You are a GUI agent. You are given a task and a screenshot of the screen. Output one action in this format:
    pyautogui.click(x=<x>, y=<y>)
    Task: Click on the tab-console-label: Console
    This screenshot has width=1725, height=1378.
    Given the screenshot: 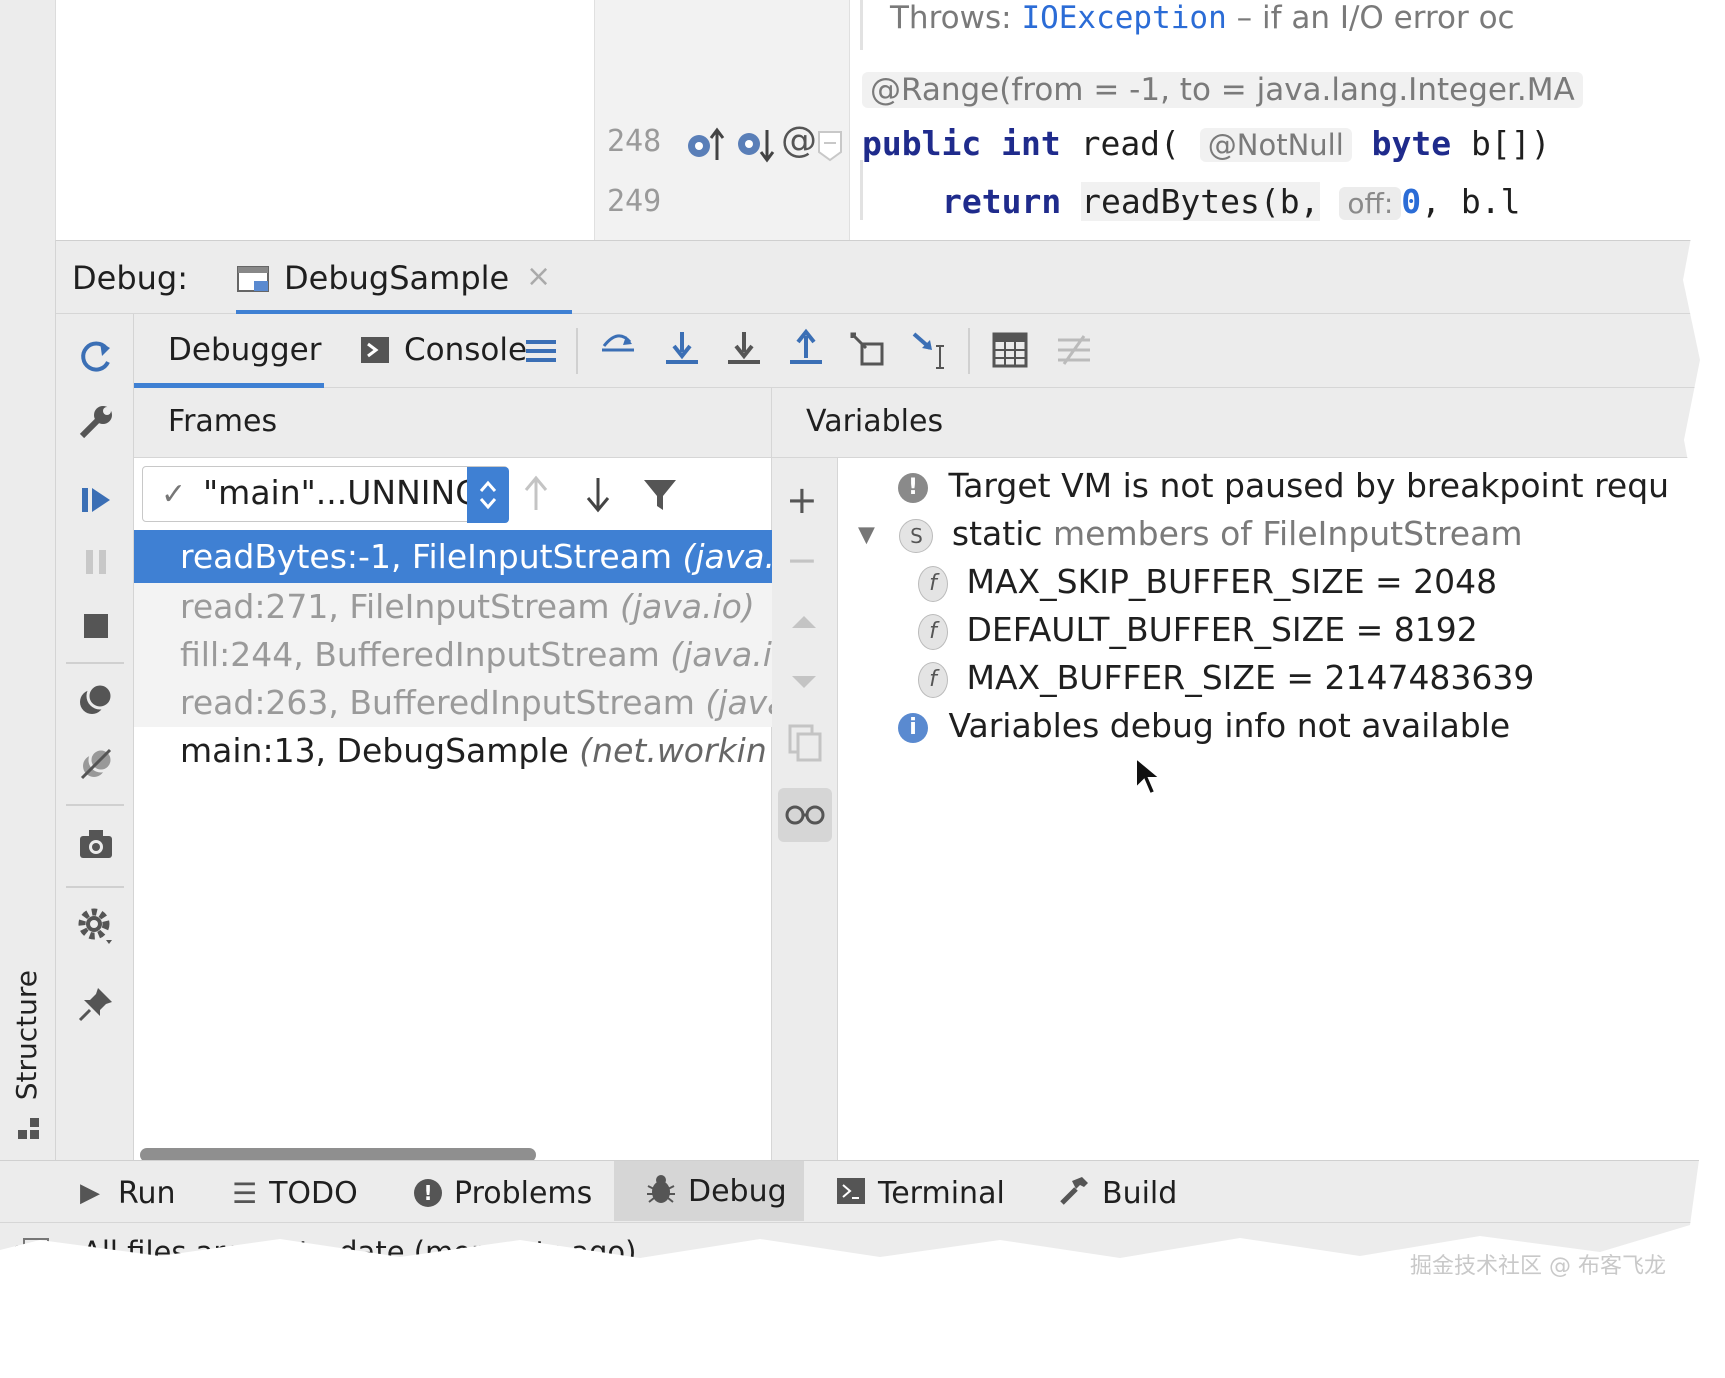 What is the action you would take?
    pyautogui.click(x=466, y=350)
    